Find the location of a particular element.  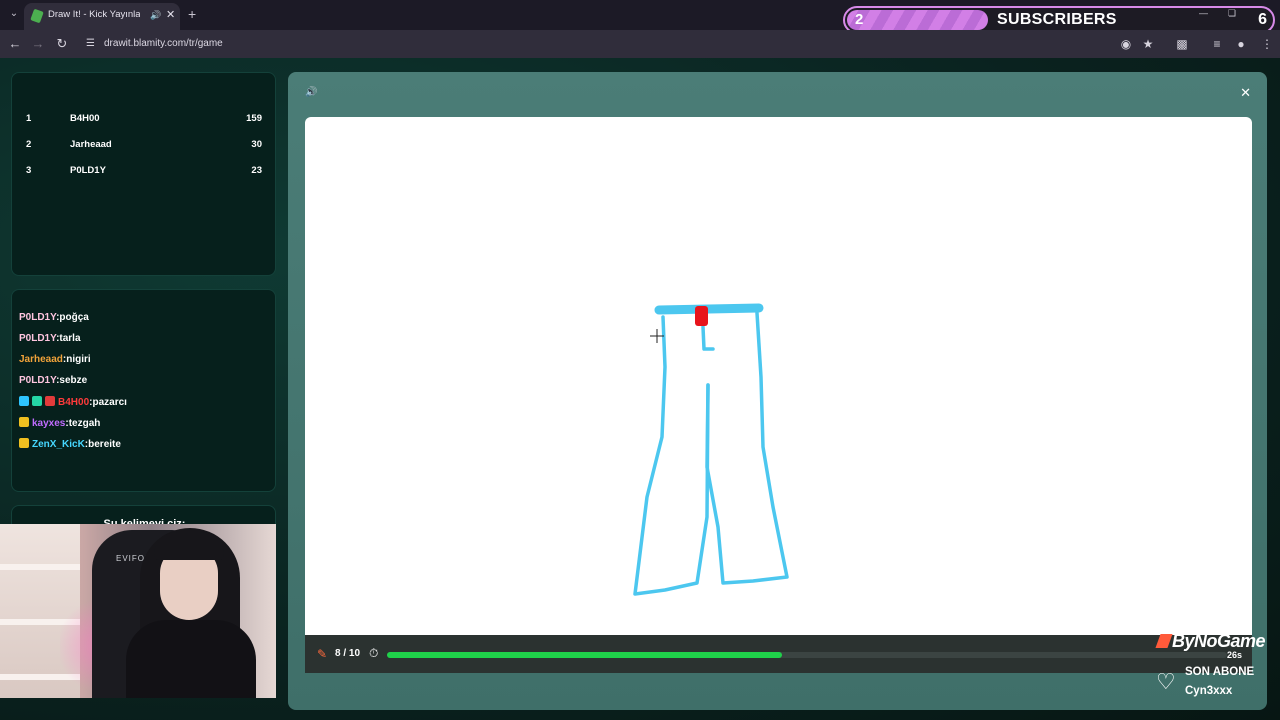

leaderboard-score: 23 is located at coordinates (256, 170).